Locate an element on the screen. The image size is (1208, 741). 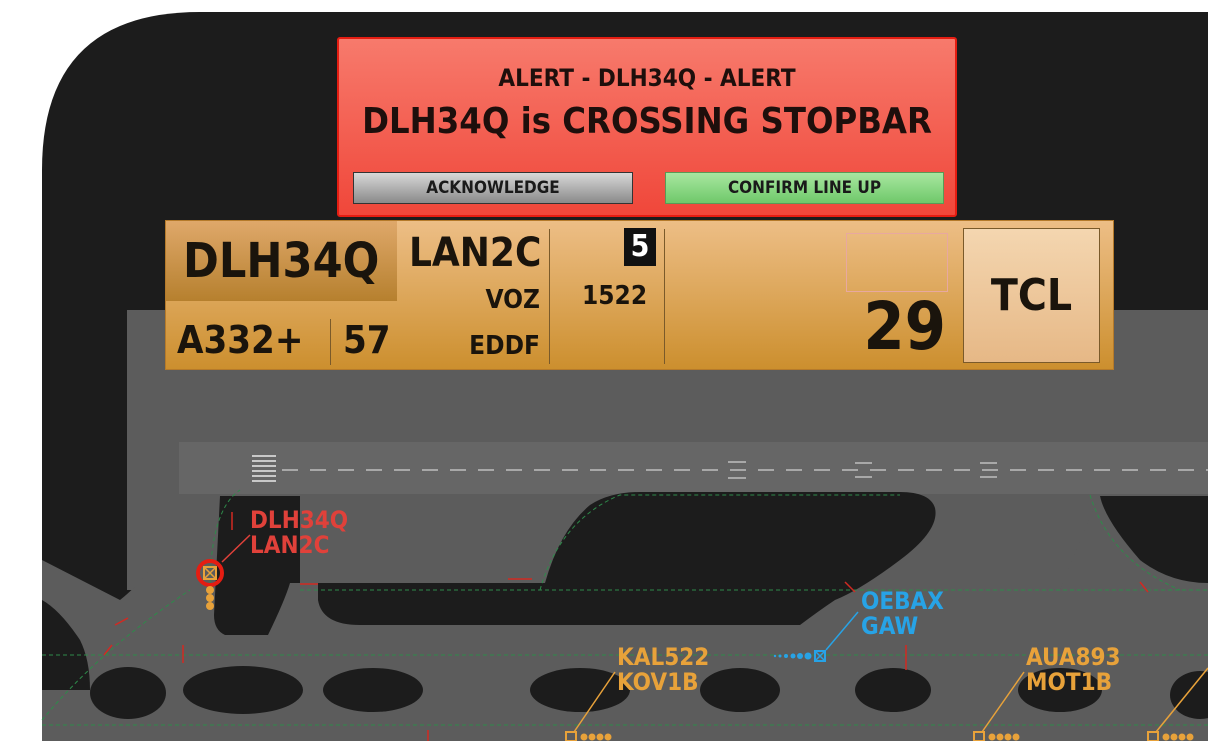
map-label-kal522-route: KOV1B is located at coordinates (658, 682).